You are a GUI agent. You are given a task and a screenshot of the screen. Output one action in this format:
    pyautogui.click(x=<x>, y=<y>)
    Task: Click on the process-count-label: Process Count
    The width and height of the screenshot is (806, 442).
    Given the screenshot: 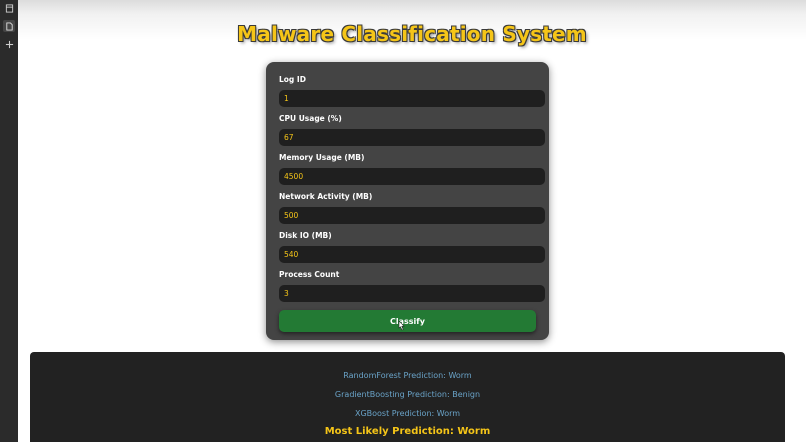 What is the action you would take?
    pyautogui.click(x=309, y=274)
    